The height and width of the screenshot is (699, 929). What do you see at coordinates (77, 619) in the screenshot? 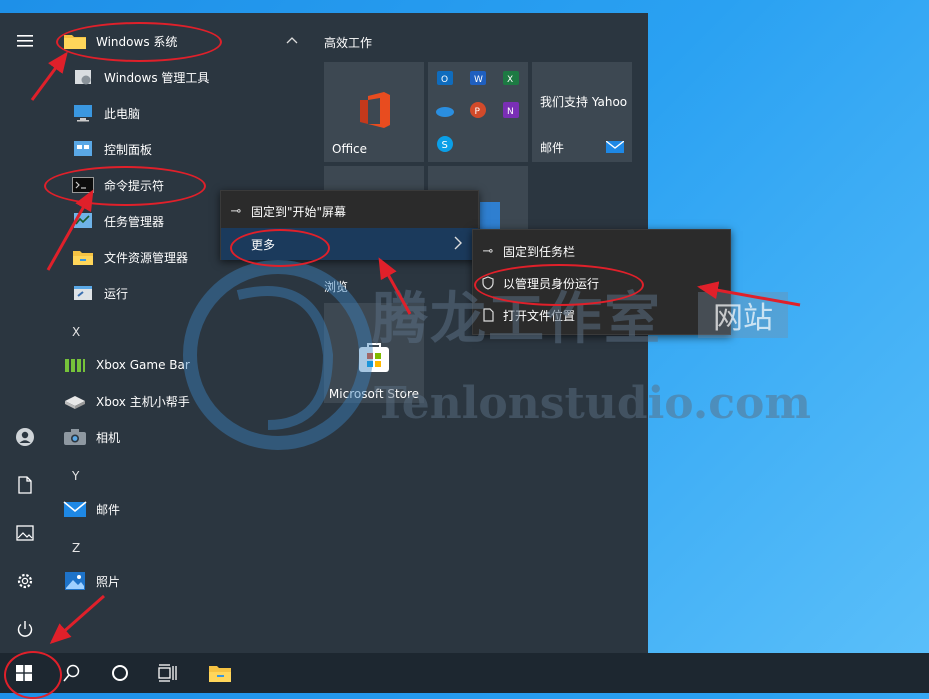
I see `arrow-to-start` at bounding box center [77, 619].